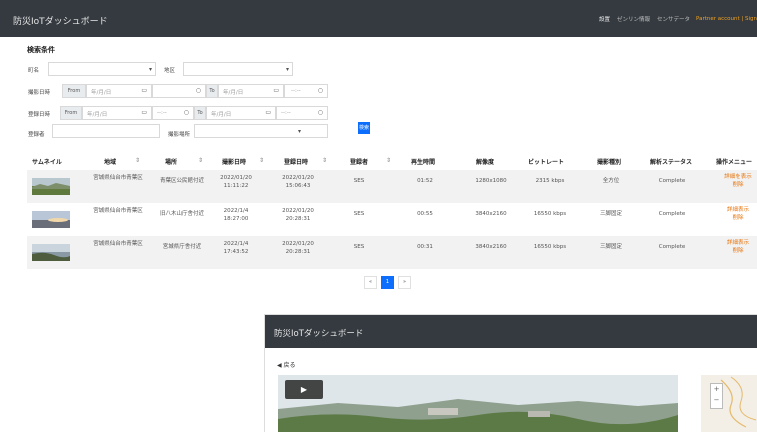 The image size is (757, 432). What do you see at coordinates (633, 19) in the screenshot?
I see `nav-link-zenrin: ゼンリン情報` at bounding box center [633, 19].